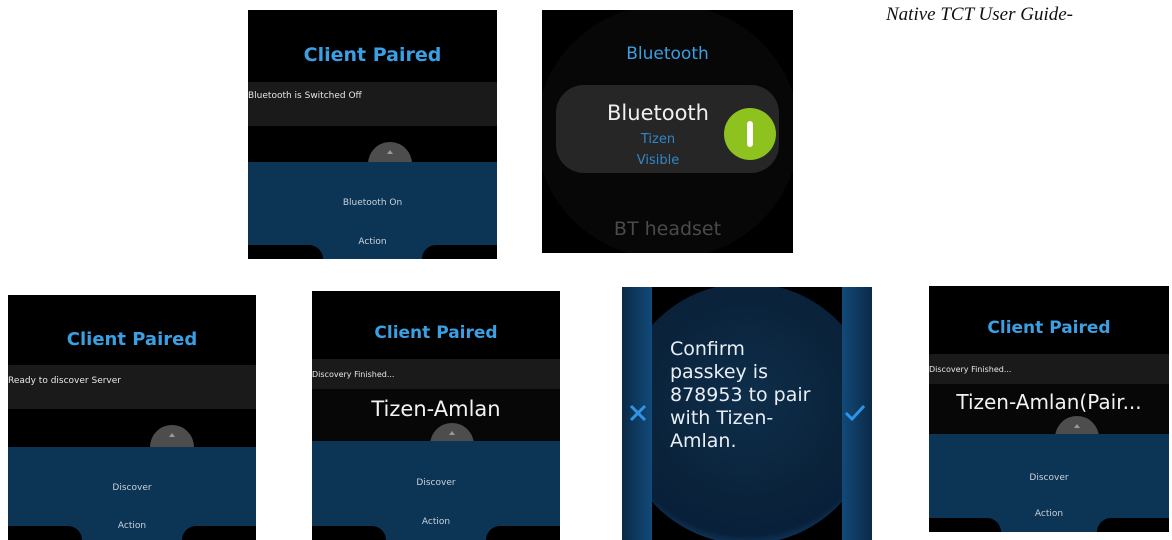 This screenshot has width=1172, height=540. What do you see at coordinates (980, 14) in the screenshot?
I see `document-header: Native TCT User Guide-` at bounding box center [980, 14].